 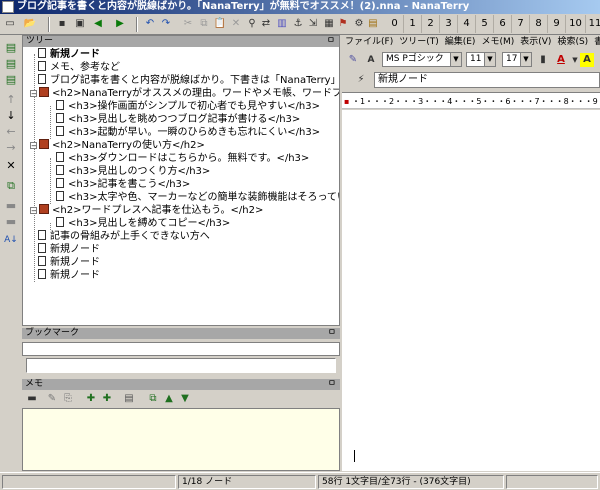 What do you see at coordinates (75, 67) in the screenshot?
I see `tree-node: メモ、参考など` at bounding box center [75, 67].